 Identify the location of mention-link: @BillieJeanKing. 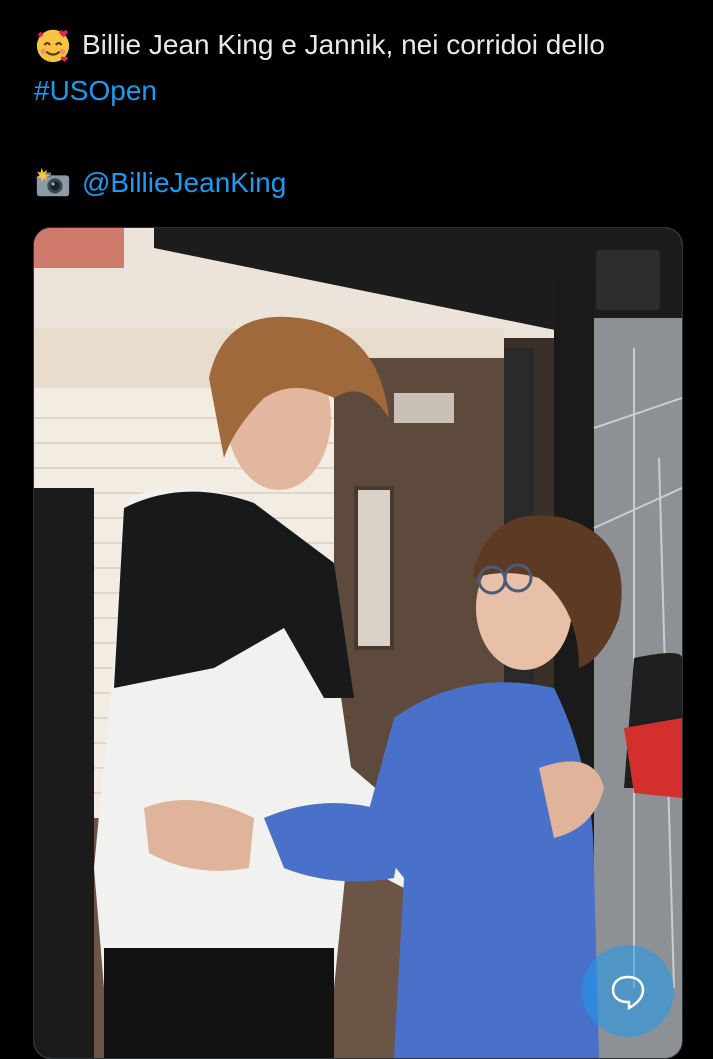
(184, 183).